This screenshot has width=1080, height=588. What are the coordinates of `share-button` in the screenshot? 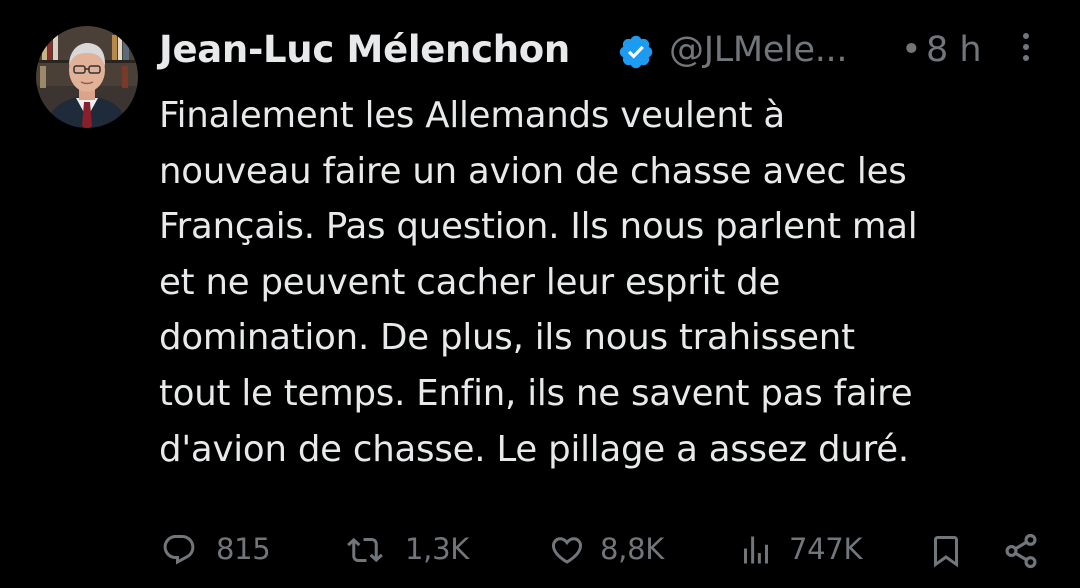 It's located at (1021, 550).